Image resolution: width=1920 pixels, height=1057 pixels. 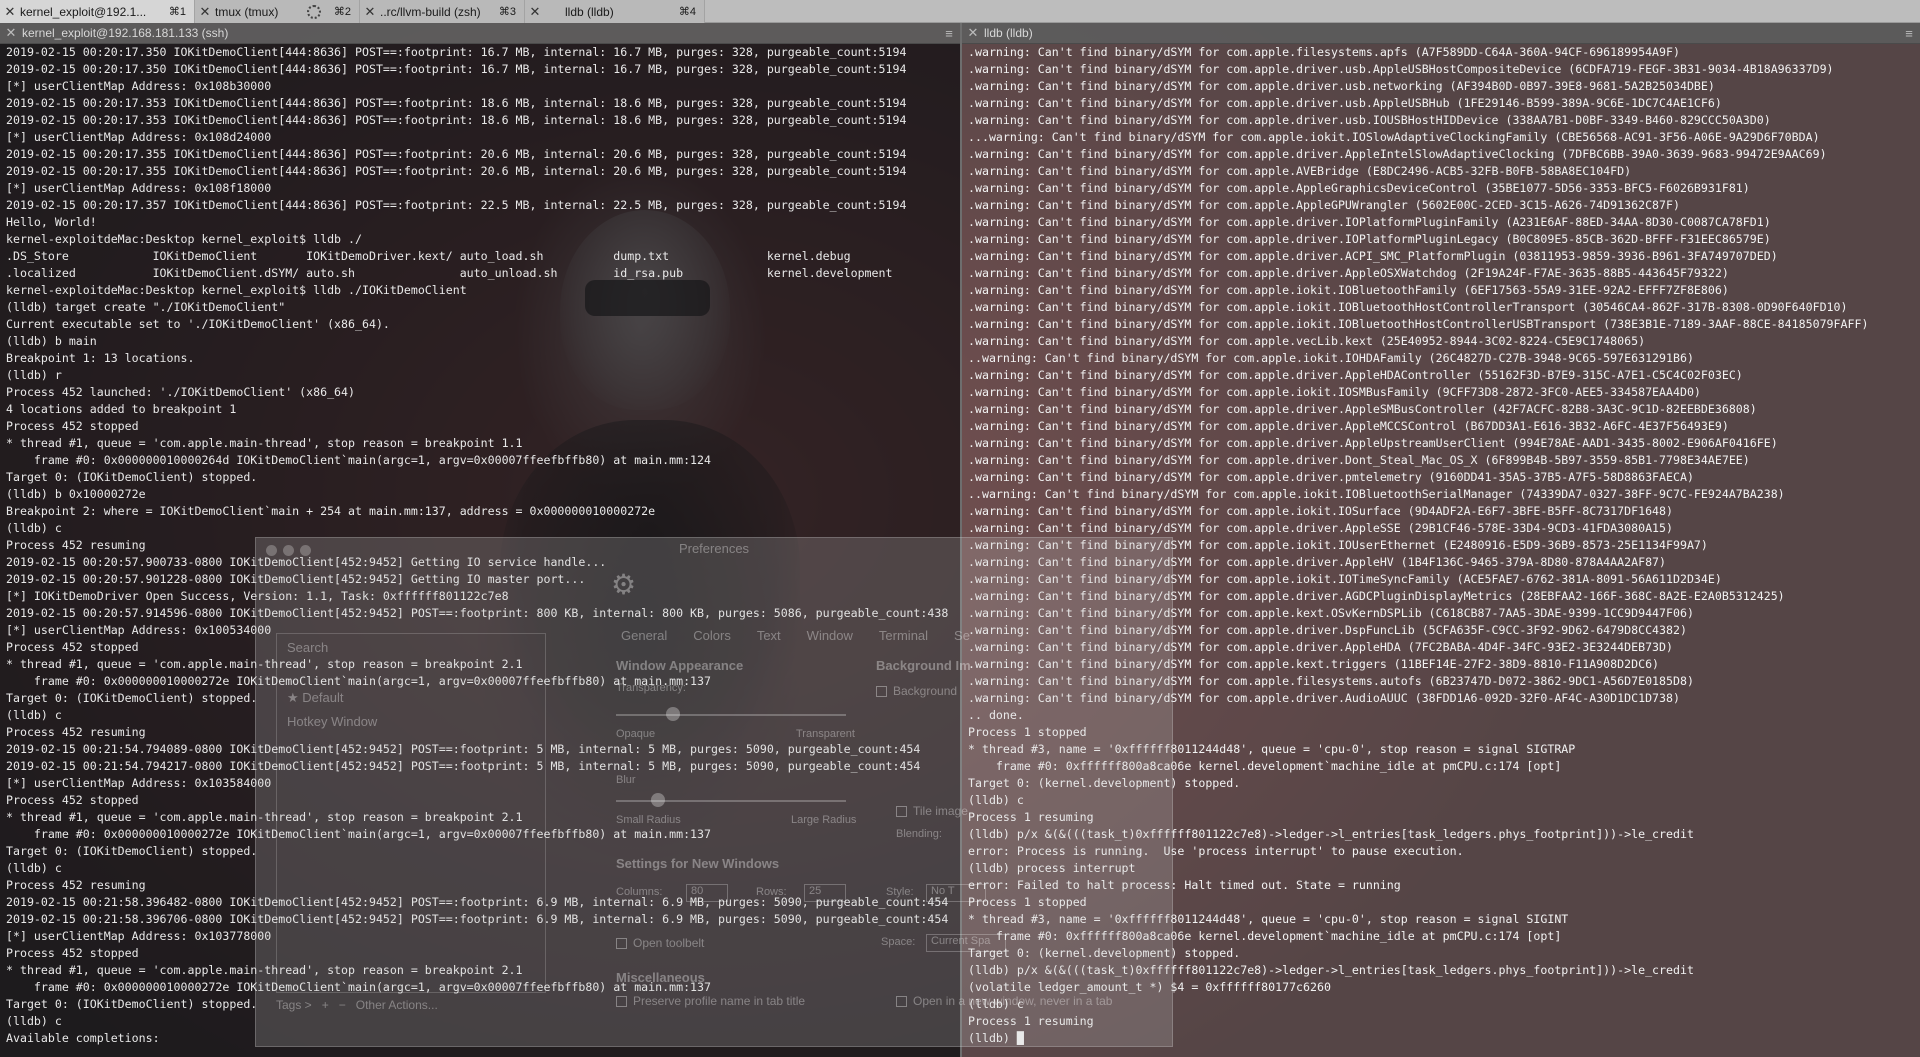 What do you see at coordinates (900, 892) in the screenshot?
I see `style-label: Style:` at bounding box center [900, 892].